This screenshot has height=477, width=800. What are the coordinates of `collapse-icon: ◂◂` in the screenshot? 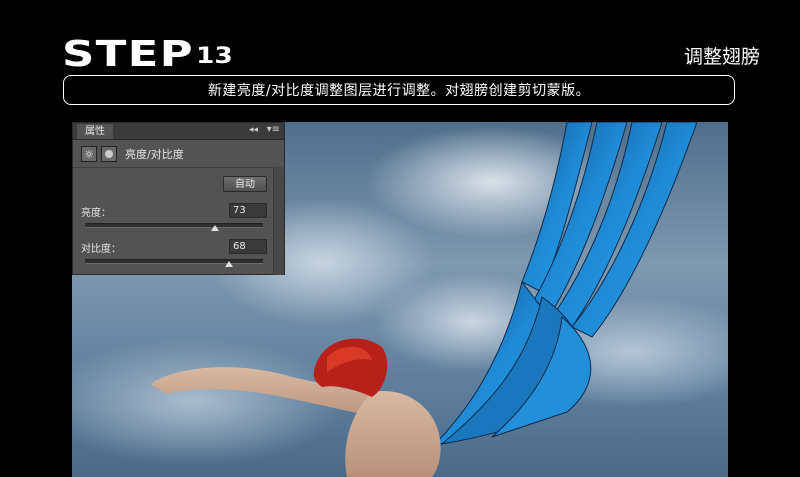 It's located at (253, 130).